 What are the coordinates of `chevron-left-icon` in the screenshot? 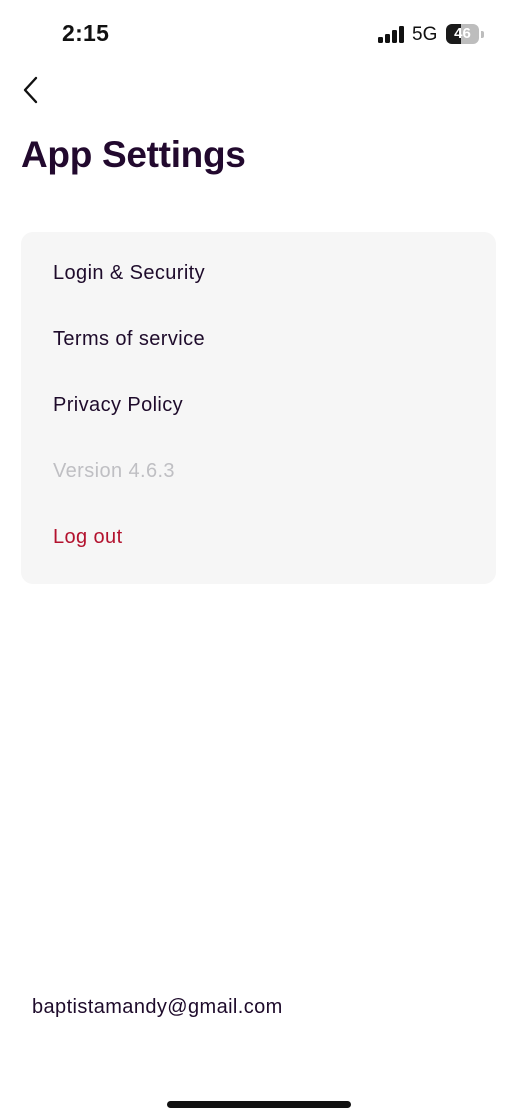 It's located at (30, 92).